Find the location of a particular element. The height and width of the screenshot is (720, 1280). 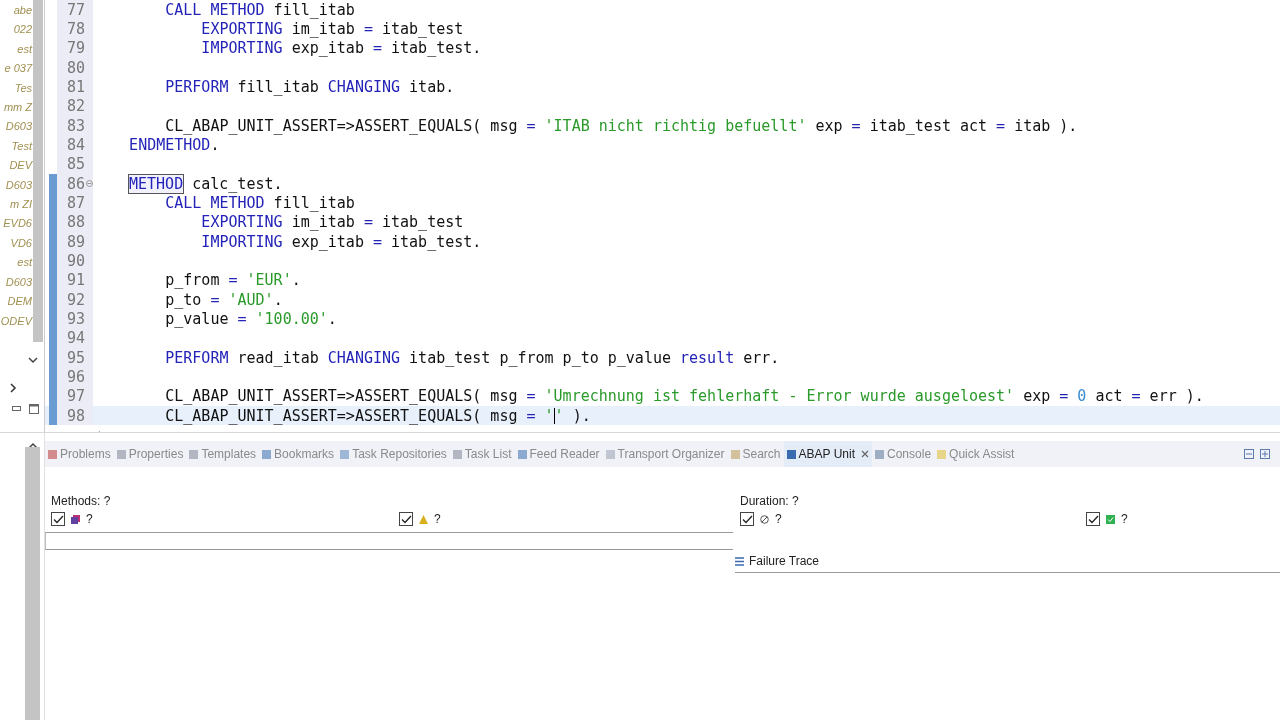

line-number: 93 is located at coordinates (75, 318).